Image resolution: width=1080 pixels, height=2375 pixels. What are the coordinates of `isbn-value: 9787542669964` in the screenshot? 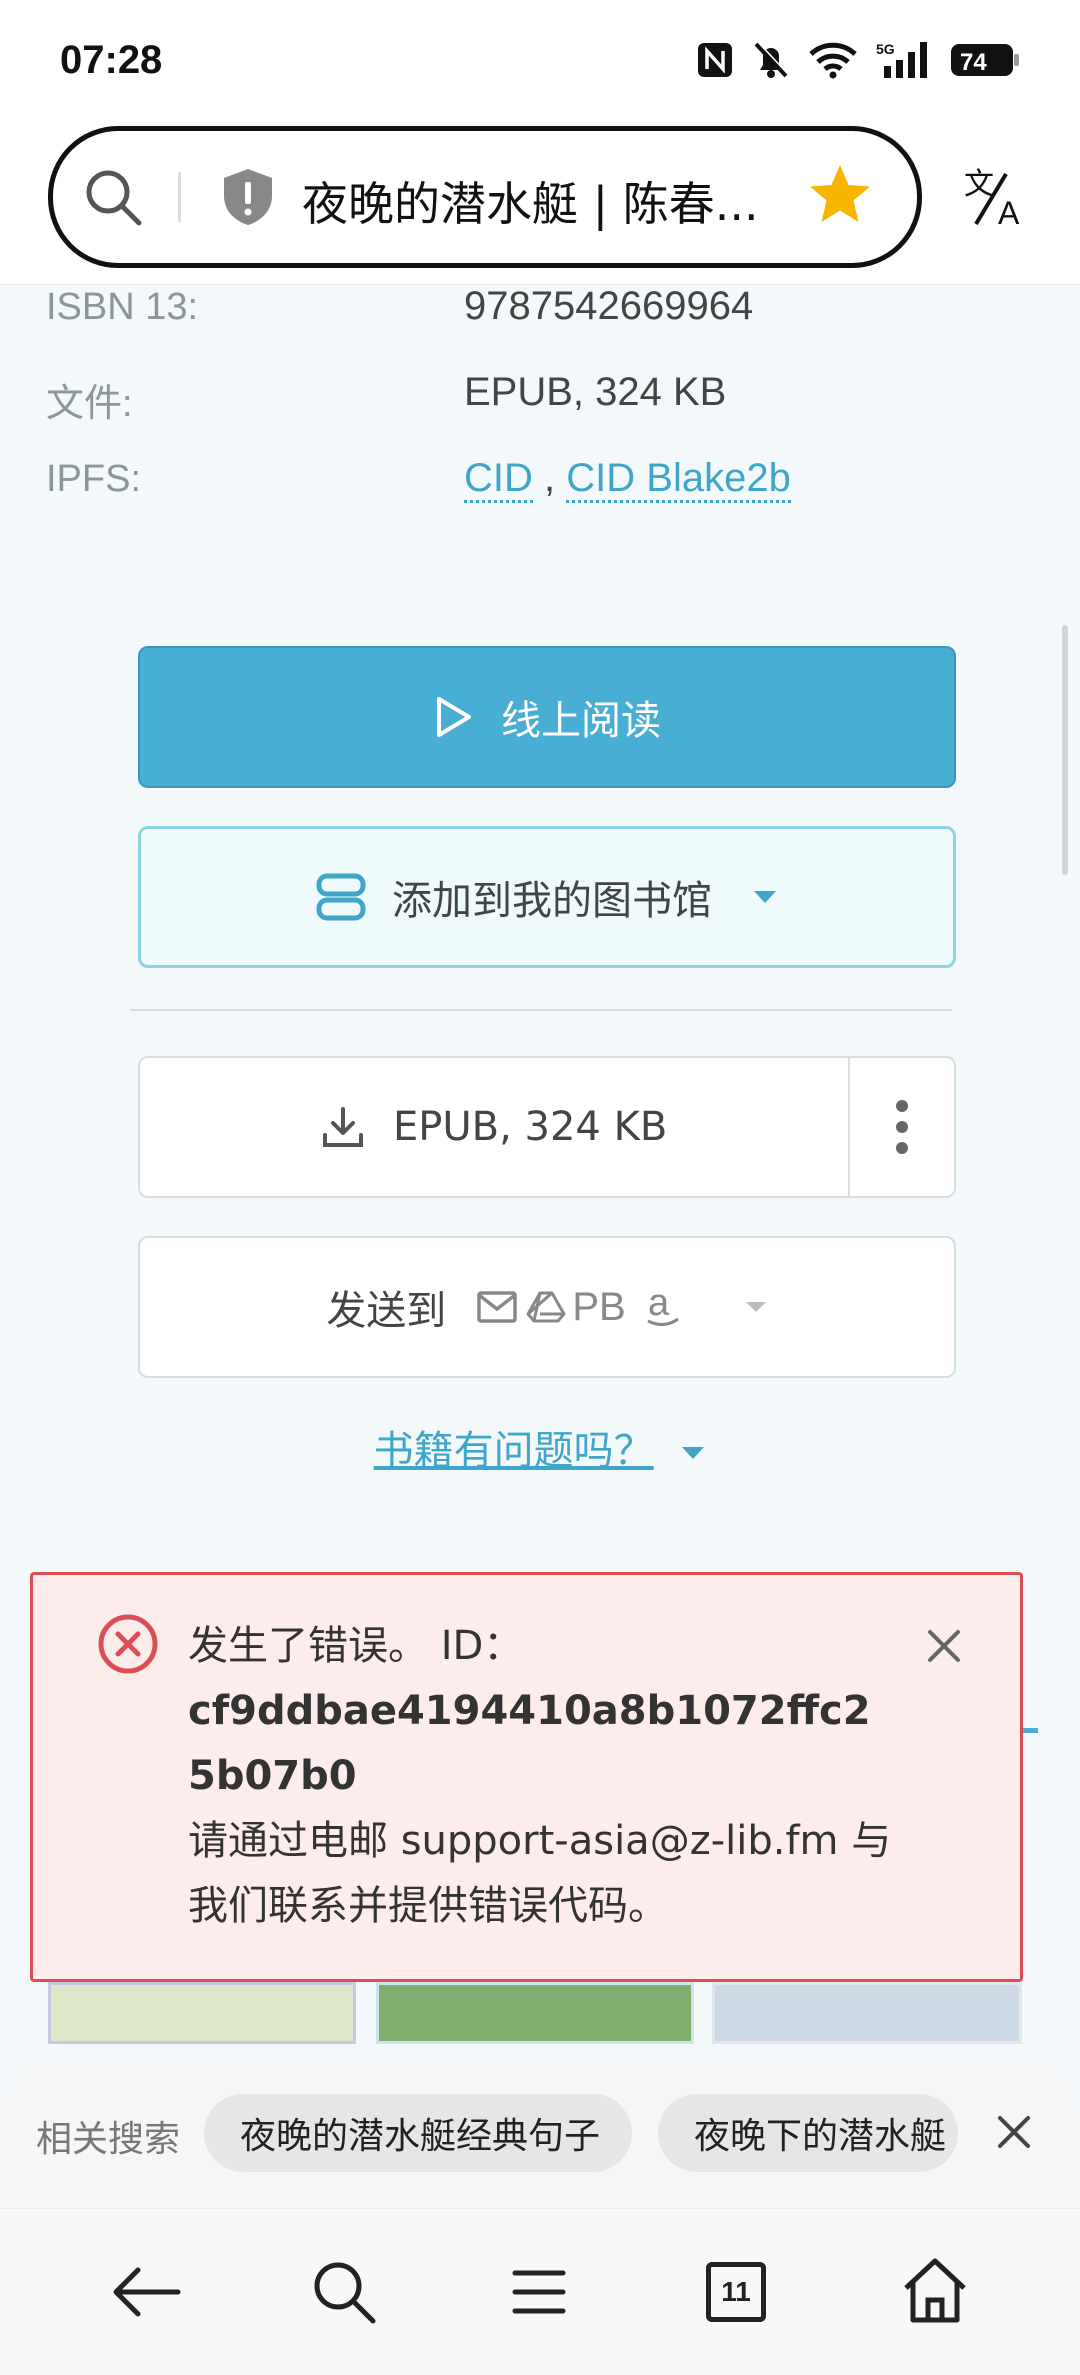 It's located at (609, 306).